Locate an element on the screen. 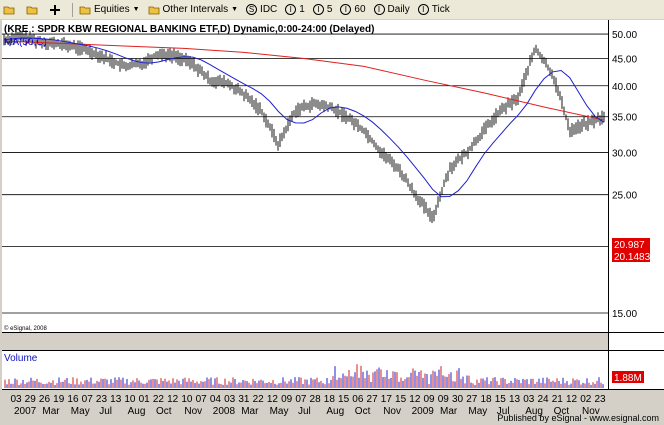 This screenshot has width=664, height=425. x-day-label: 30 is located at coordinates (458, 399).